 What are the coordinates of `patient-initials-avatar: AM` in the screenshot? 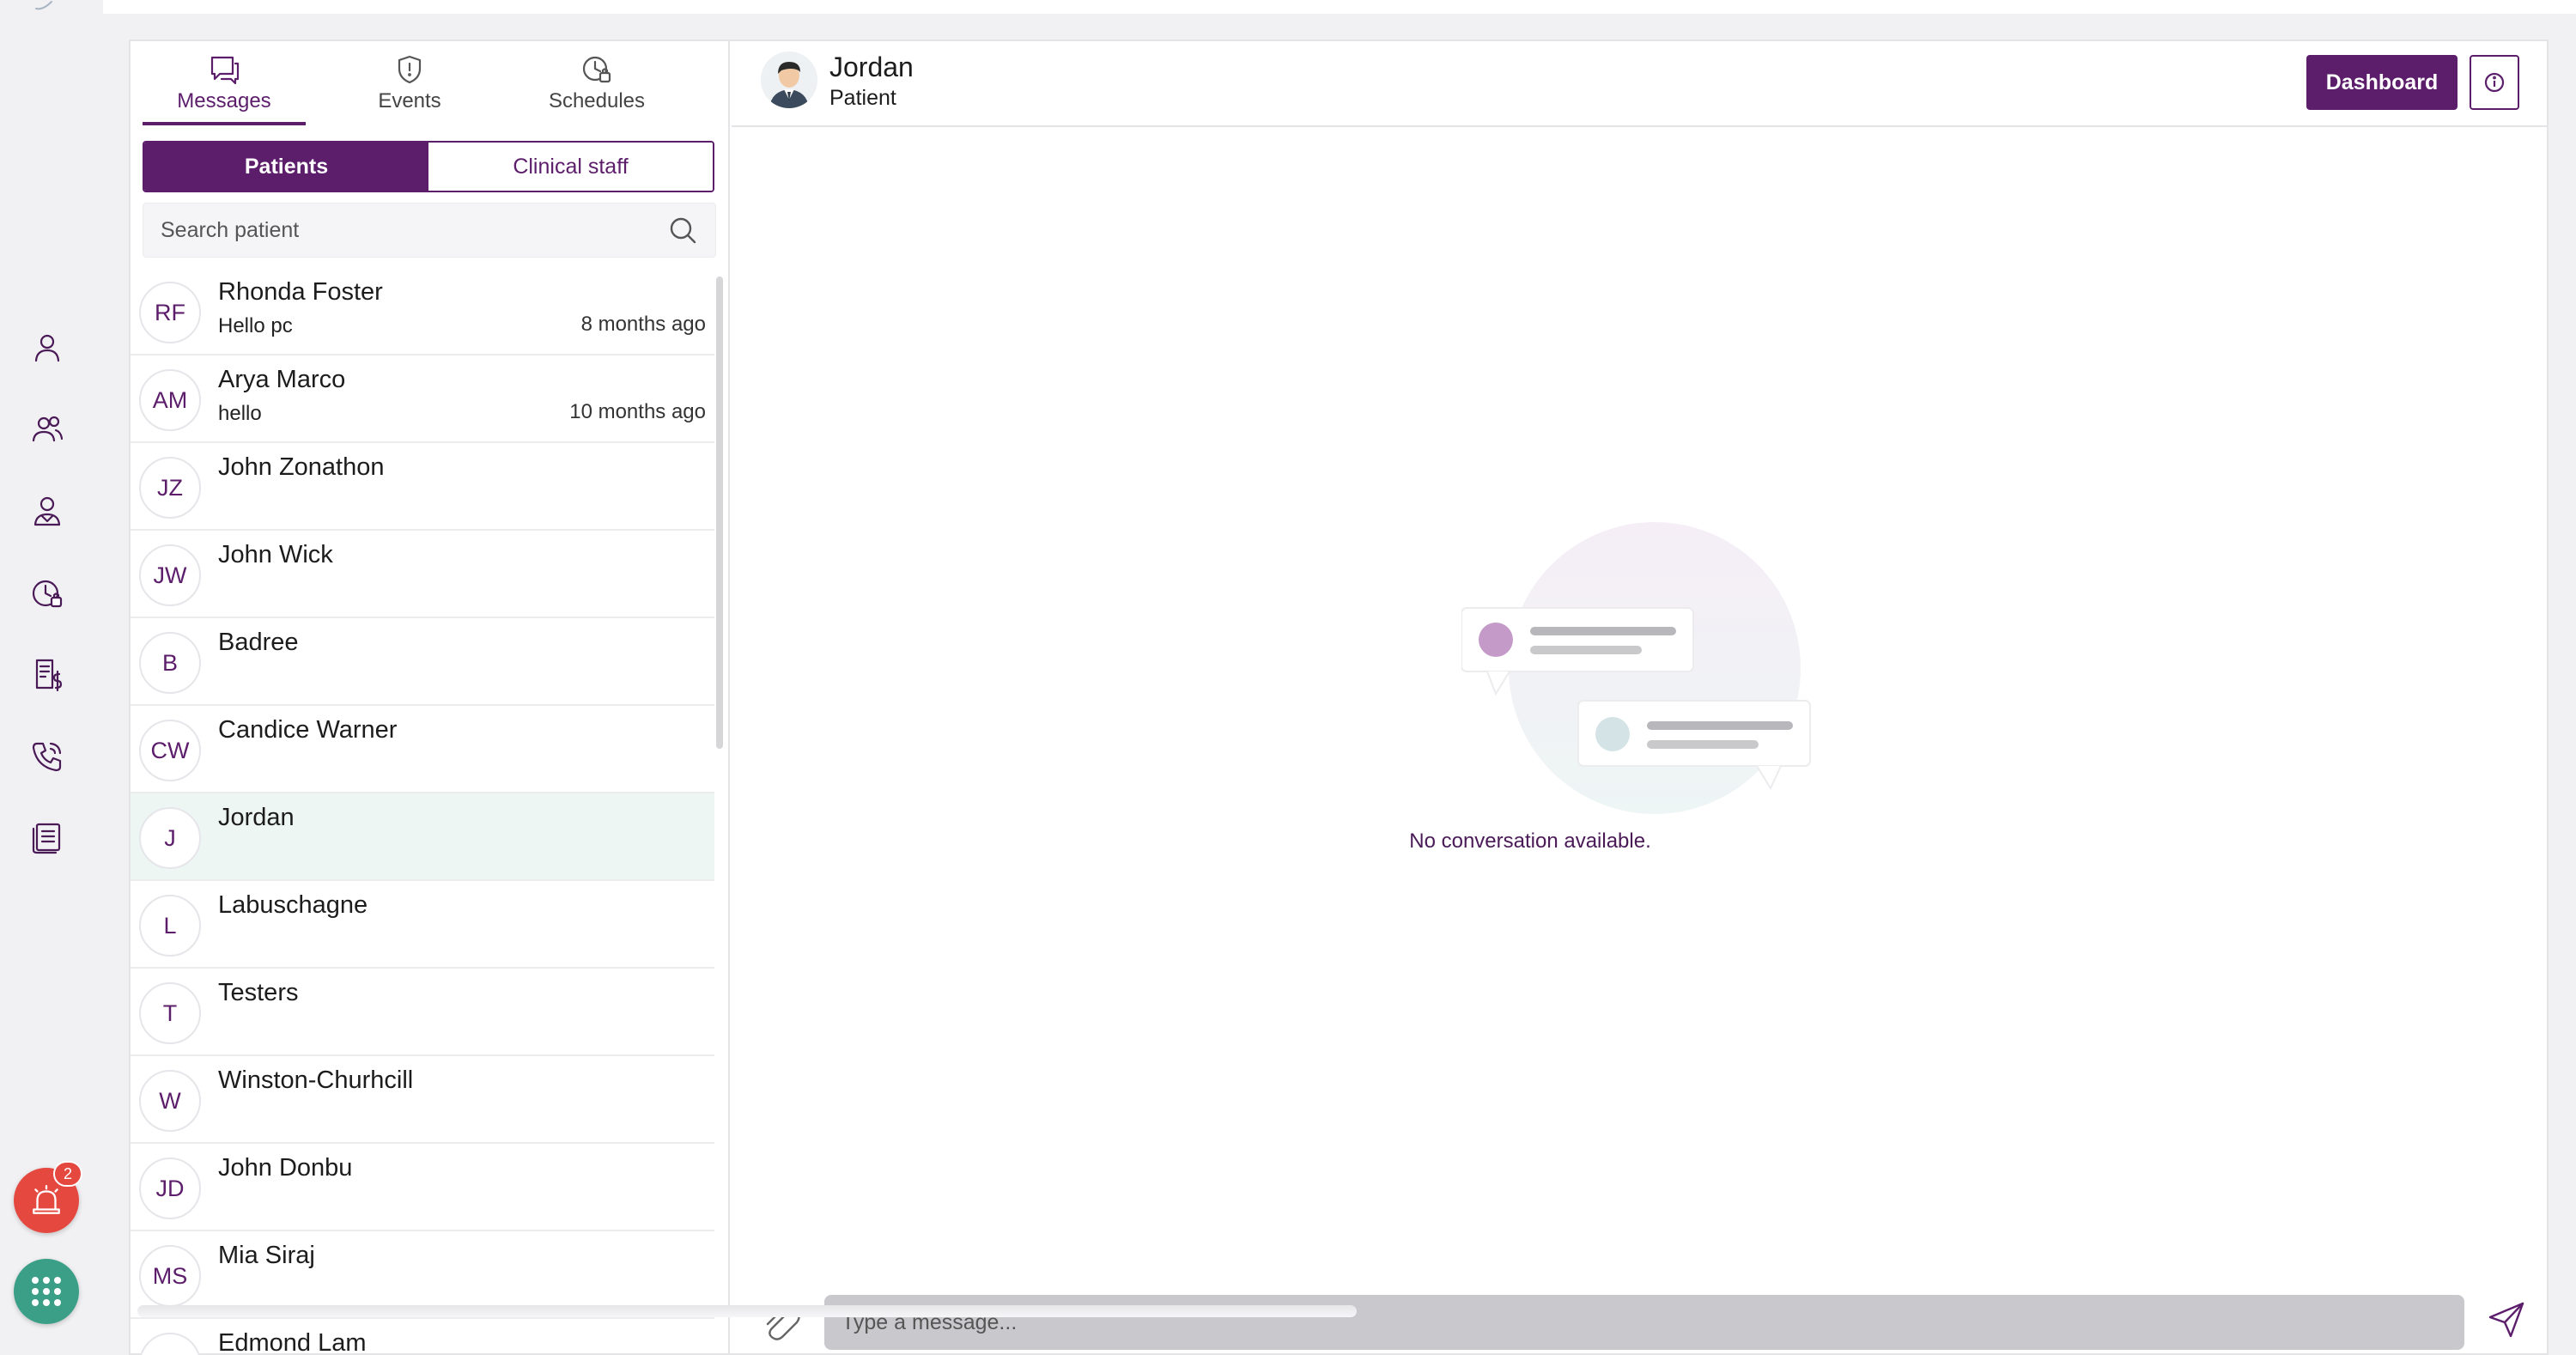 It's located at (170, 400).